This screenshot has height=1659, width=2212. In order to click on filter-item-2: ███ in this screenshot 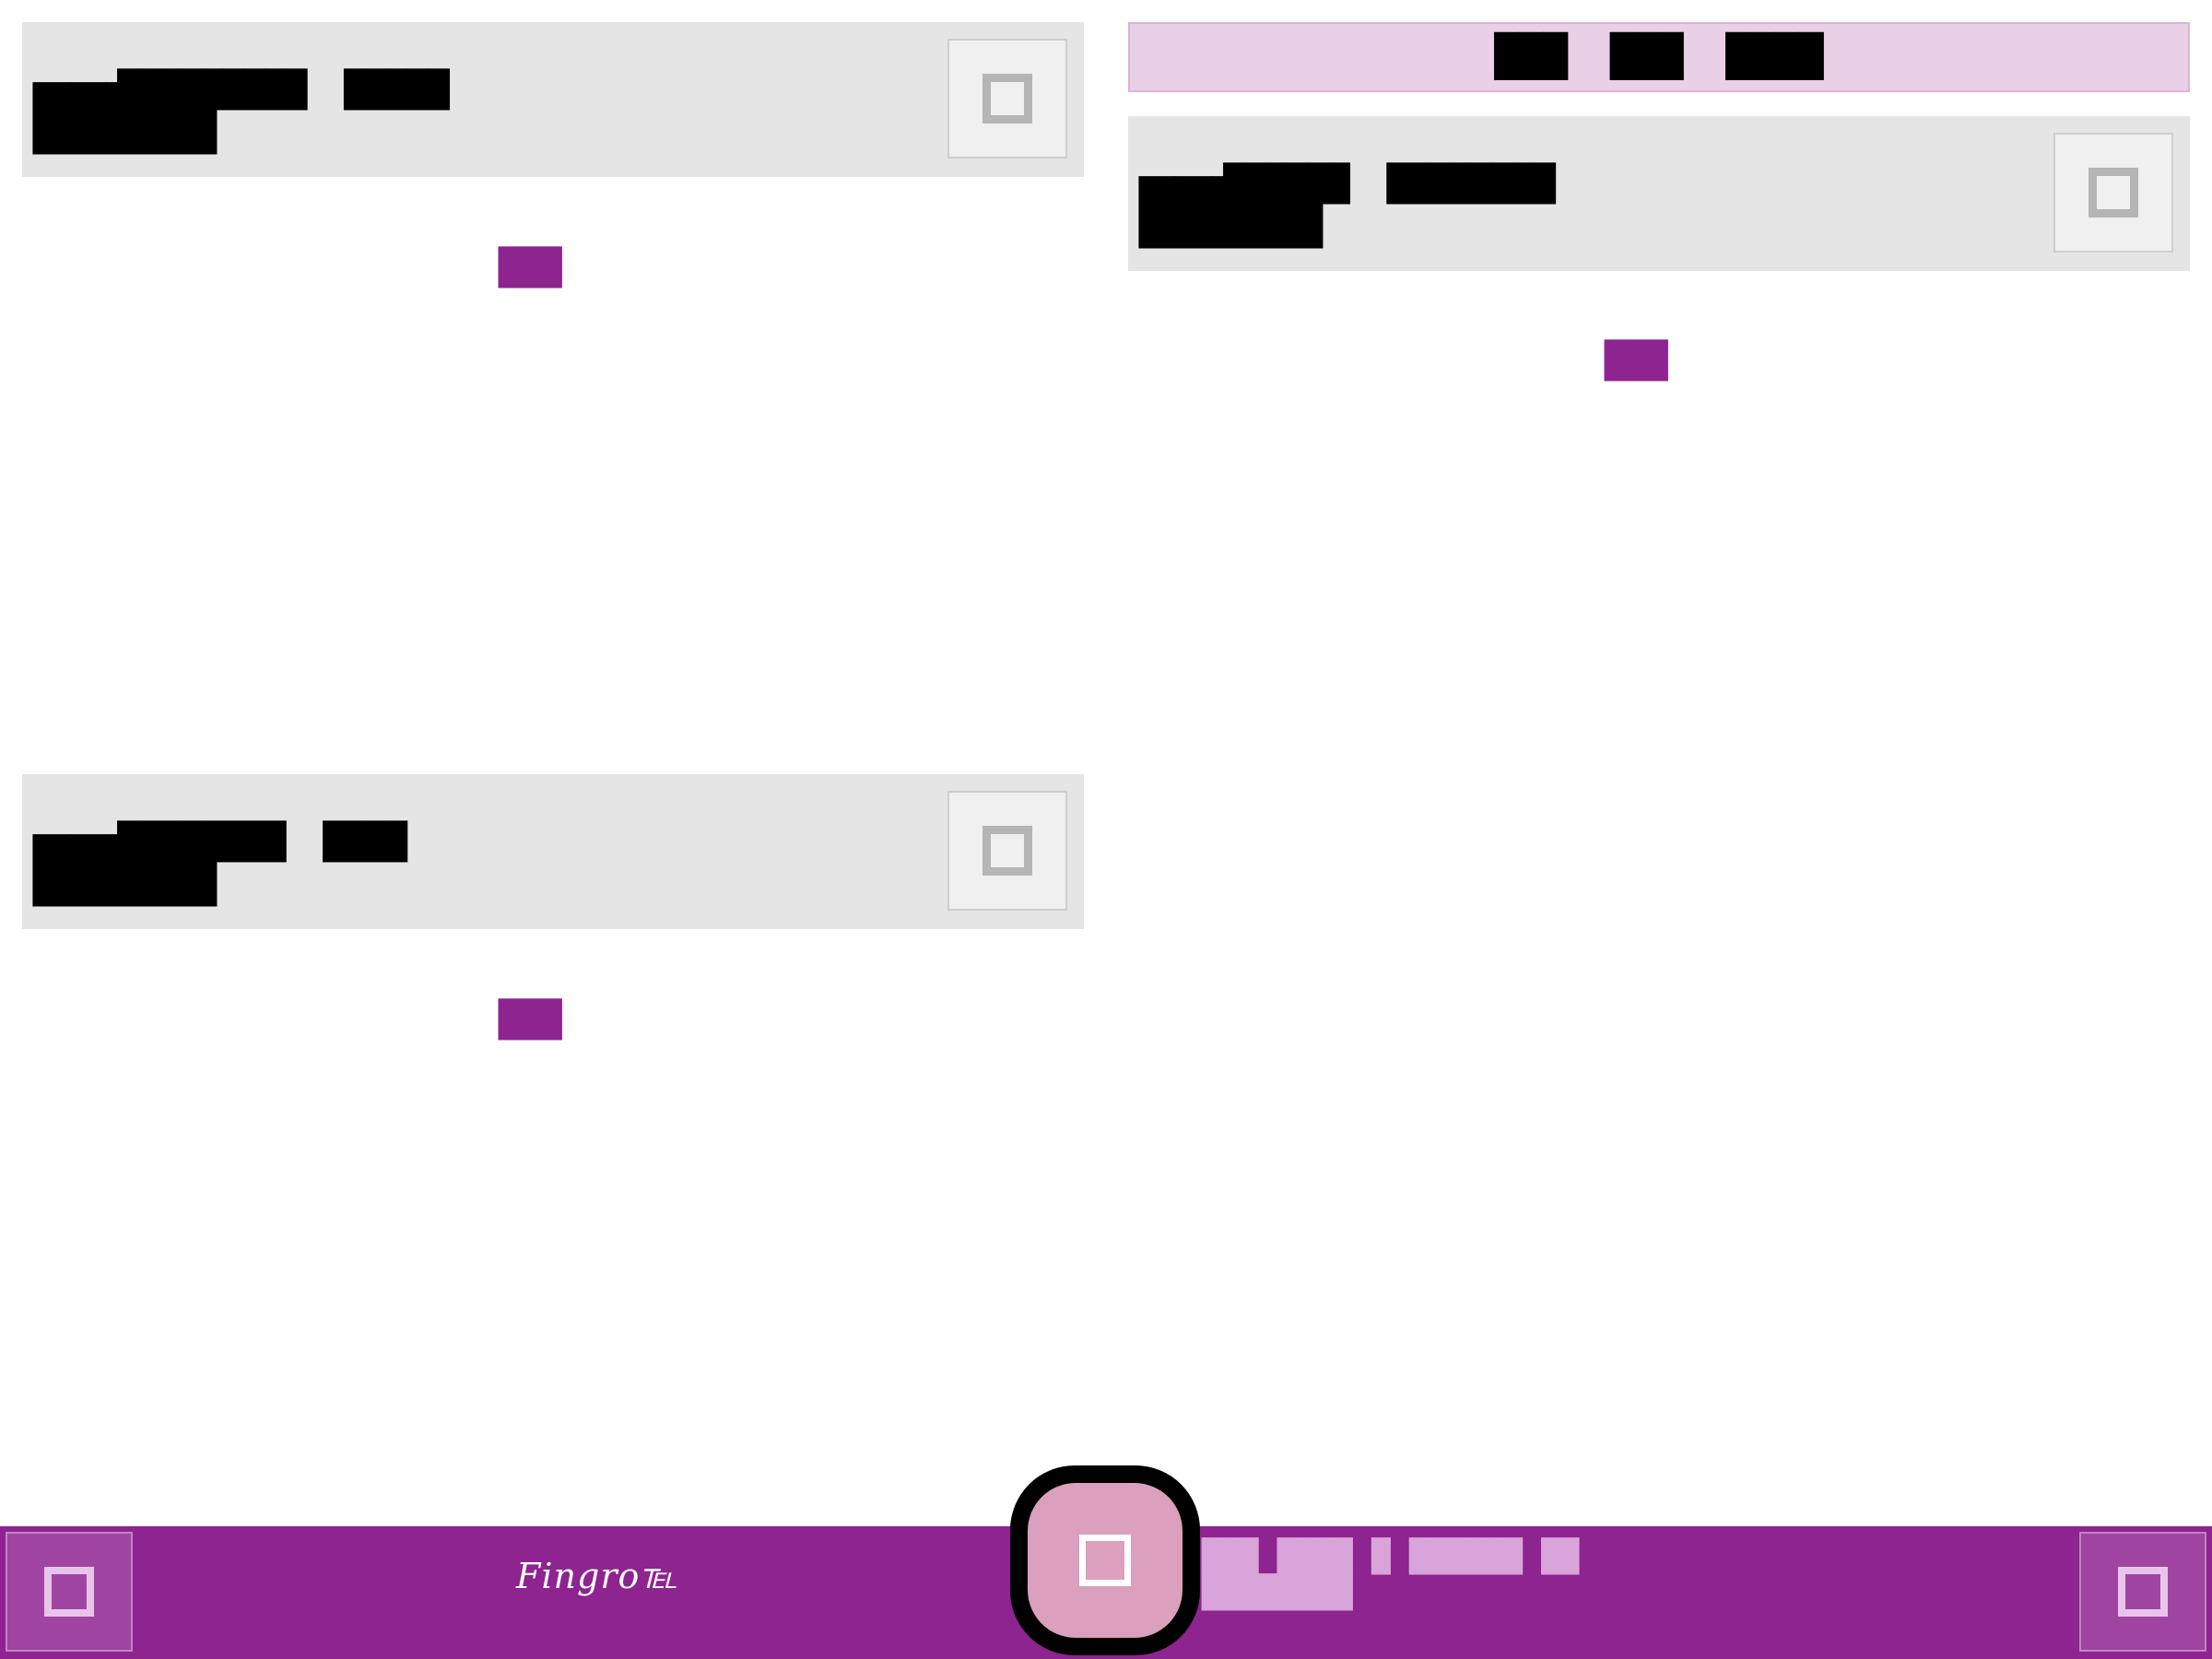, I will do `click(1646, 57)`.